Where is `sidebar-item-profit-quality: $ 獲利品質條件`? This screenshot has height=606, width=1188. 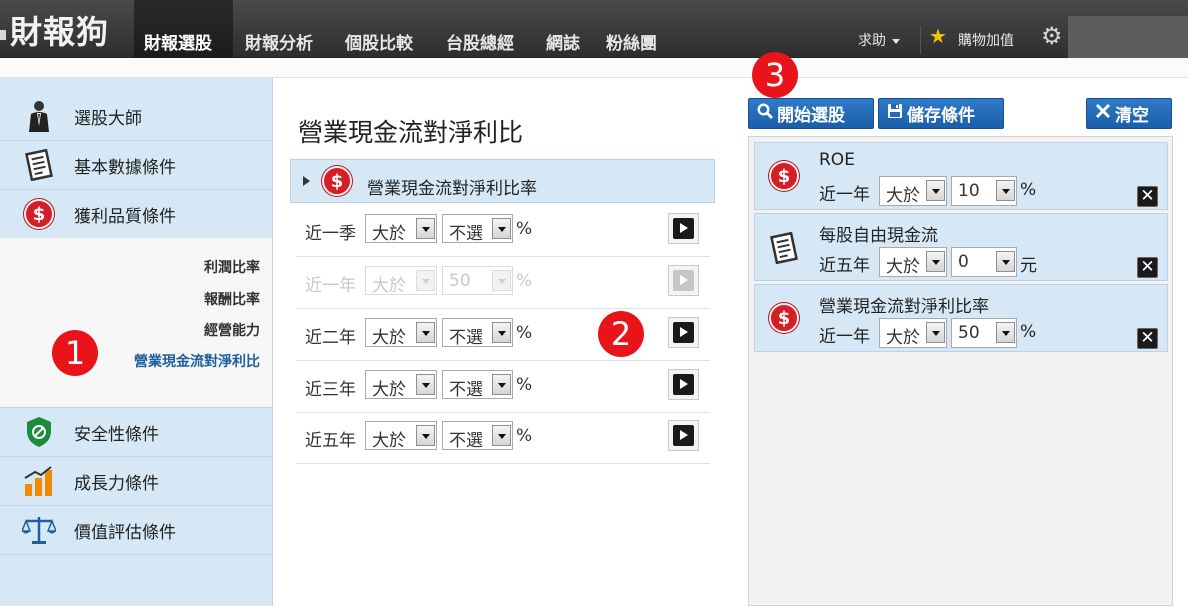
sidebar-item-profit-quality: $ 獲利品質條件 is located at coordinates (136, 214).